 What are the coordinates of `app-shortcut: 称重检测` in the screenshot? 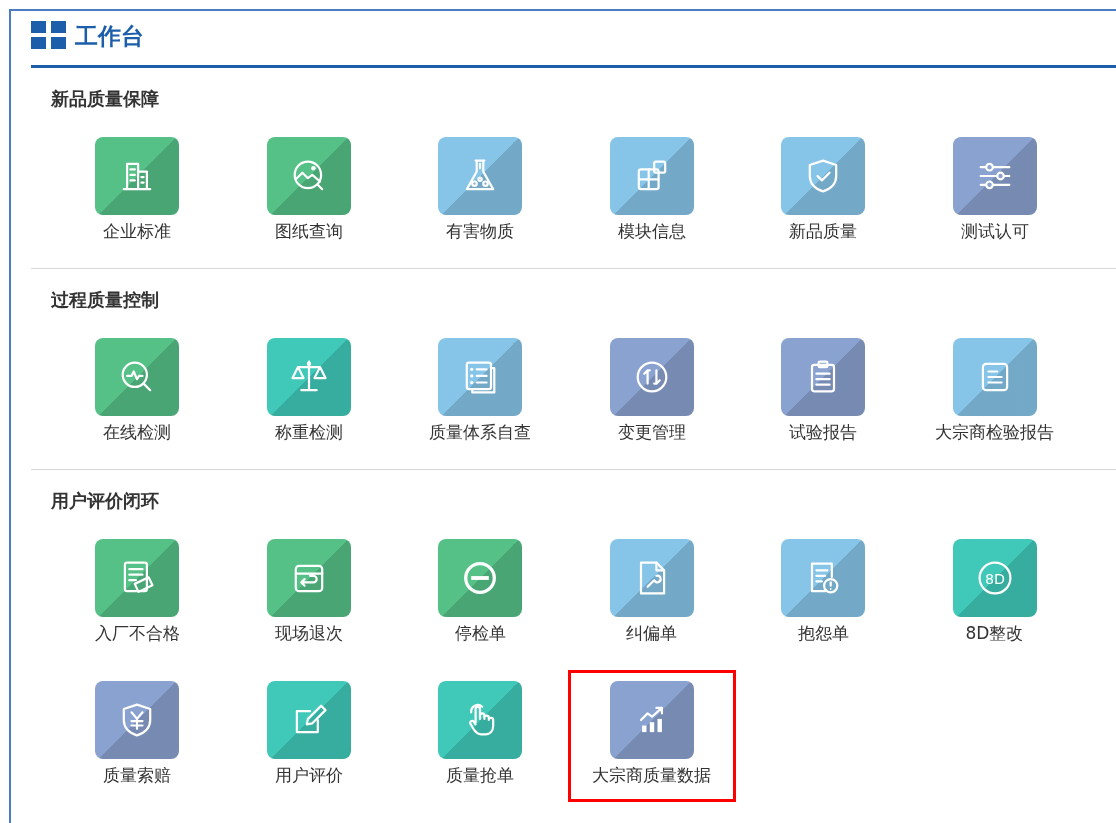 It's located at (308, 393).